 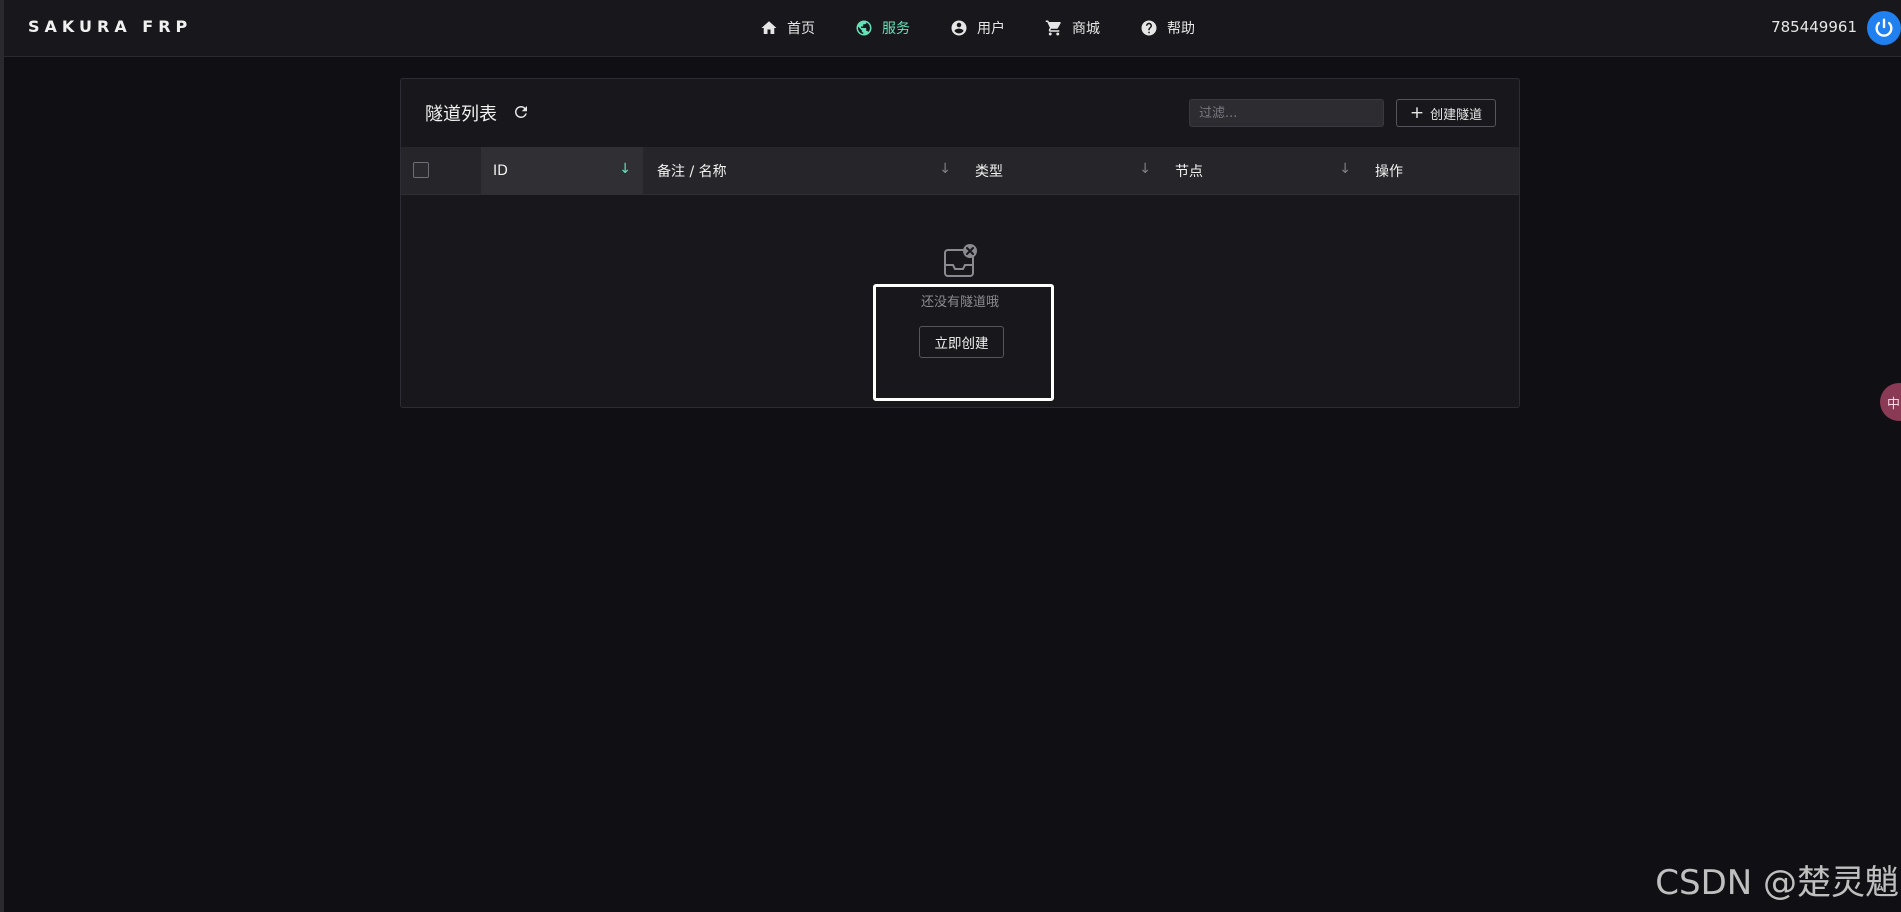 I want to click on help-circle-icon, so click(x=1149, y=28).